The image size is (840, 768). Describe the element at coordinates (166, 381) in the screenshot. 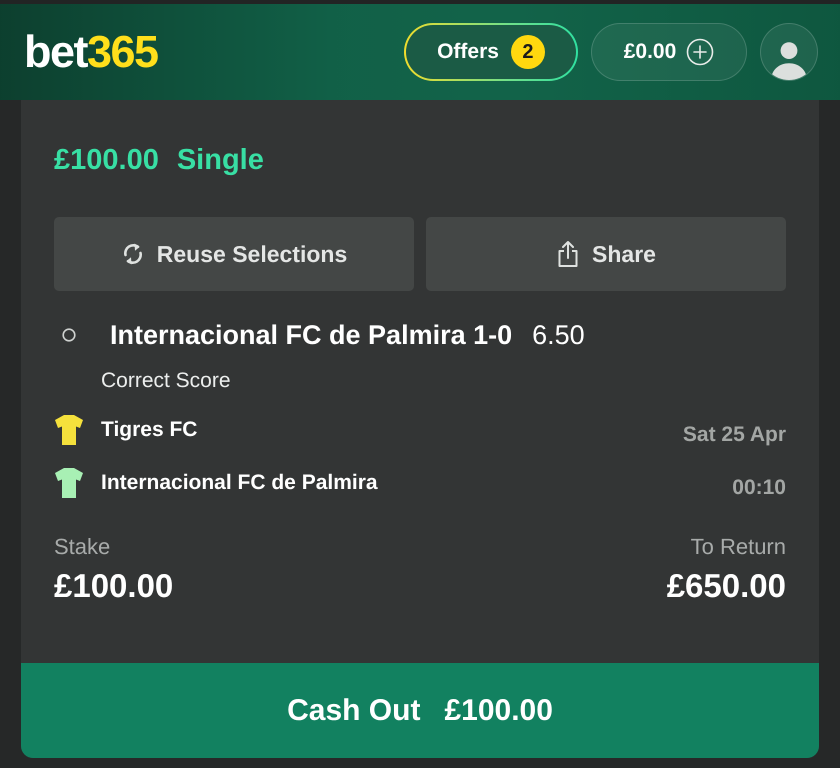

I see `market-name: Correct Score` at that location.